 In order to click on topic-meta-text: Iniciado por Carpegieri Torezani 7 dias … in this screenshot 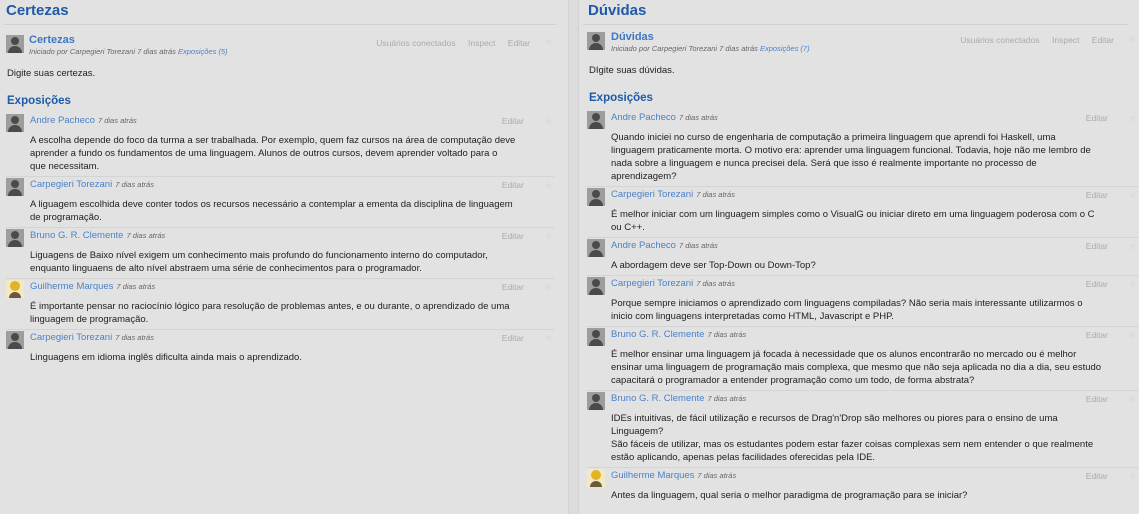, I will do `click(102, 51)`.